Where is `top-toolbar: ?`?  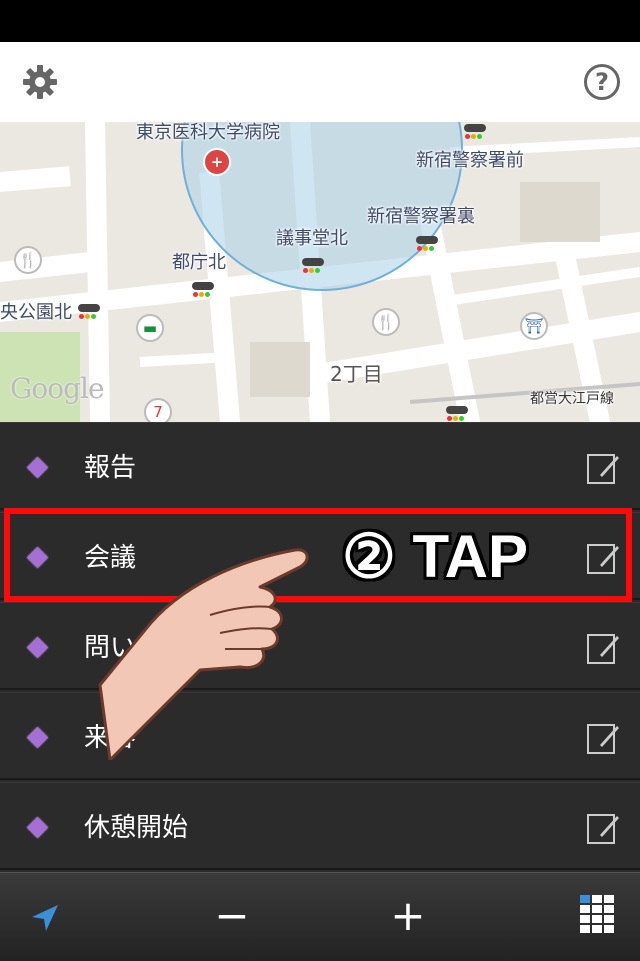
top-toolbar: ? is located at coordinates (320, 82).